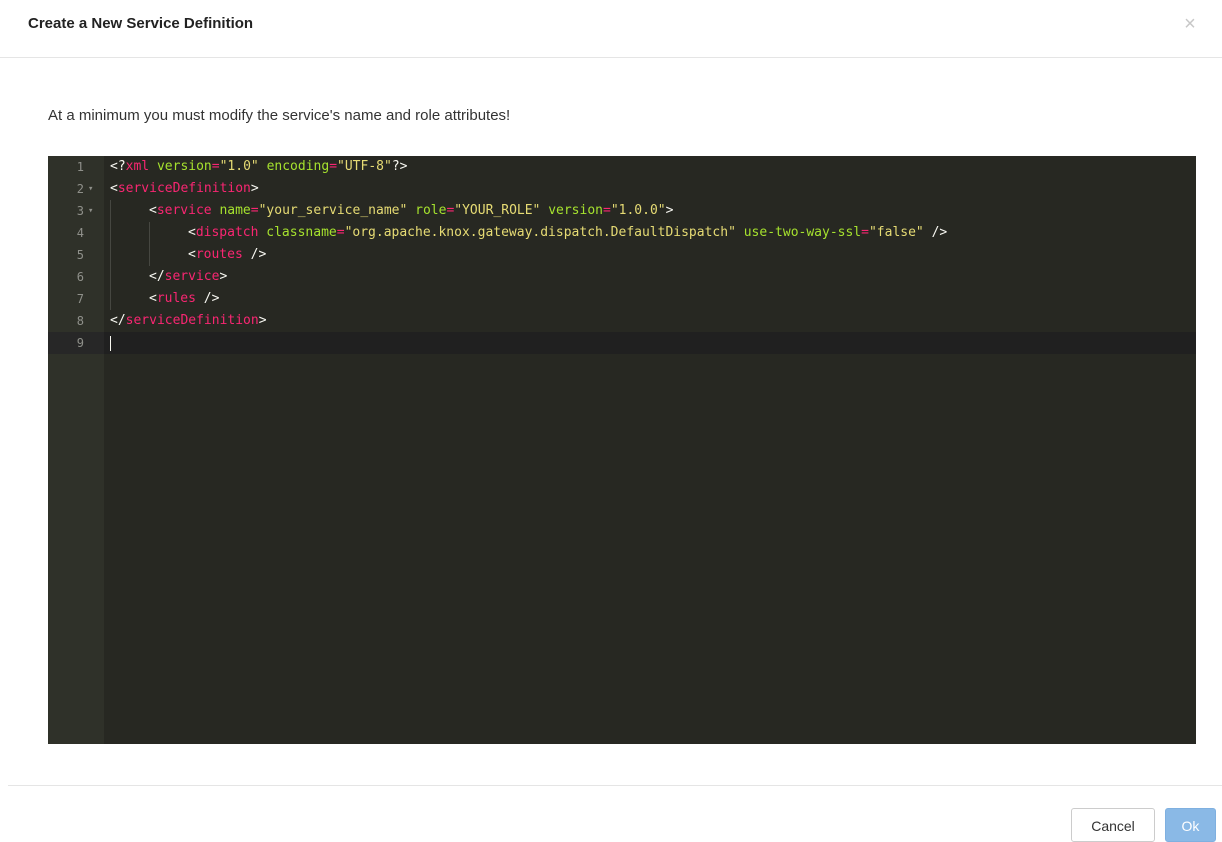 The width and height of the screenshot is (1222, 842). Describe the element at coordinates (1113, 825) in the screenshot. I see `cancel-button: Cancel` at that location.